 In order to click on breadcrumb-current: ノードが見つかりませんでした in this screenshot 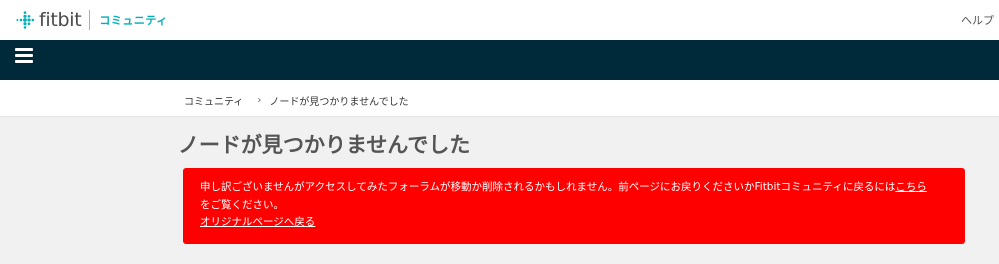, I will do `click(339, 102)`.